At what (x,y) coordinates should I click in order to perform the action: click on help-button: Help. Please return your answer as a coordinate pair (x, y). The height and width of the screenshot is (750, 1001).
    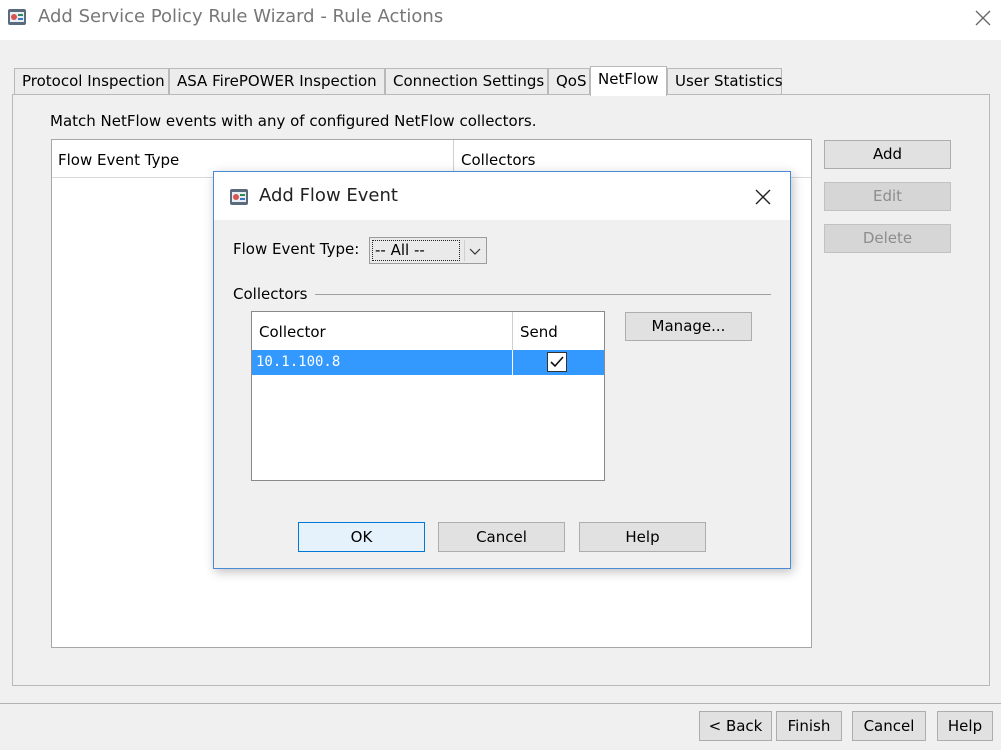
    Looking at the image, I should click on (965, 726).